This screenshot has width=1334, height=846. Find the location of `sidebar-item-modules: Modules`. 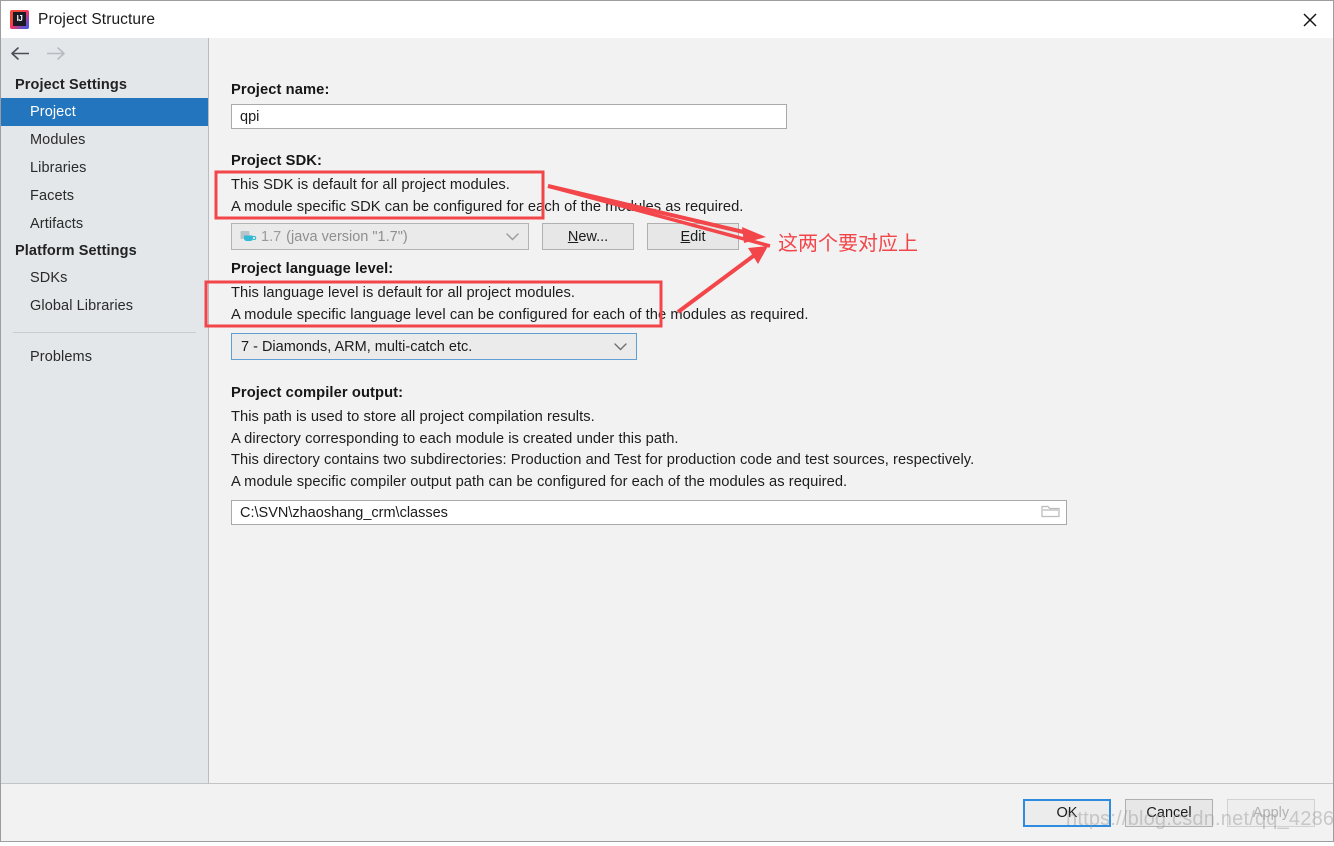

sidebar-item-modules: Modules is located at coordinates (104, 140).